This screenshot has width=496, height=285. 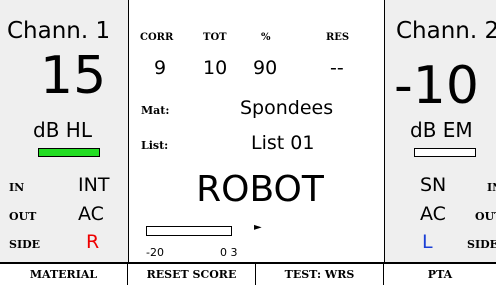 What do you see at coordinates (260, 189) in the screenshot?
I see `presented-word: ROBOT` at bounding box center [260, 189].